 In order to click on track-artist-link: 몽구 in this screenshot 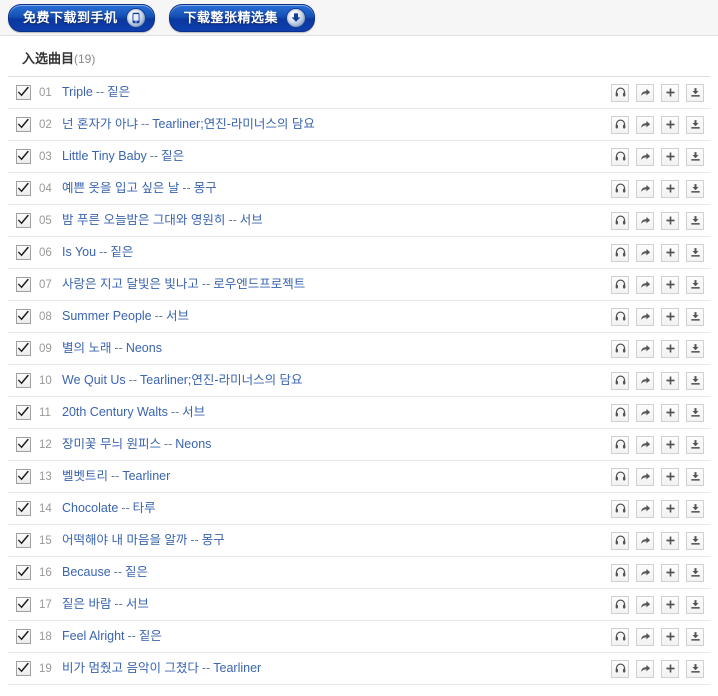, I will do `click(213, 540)`.